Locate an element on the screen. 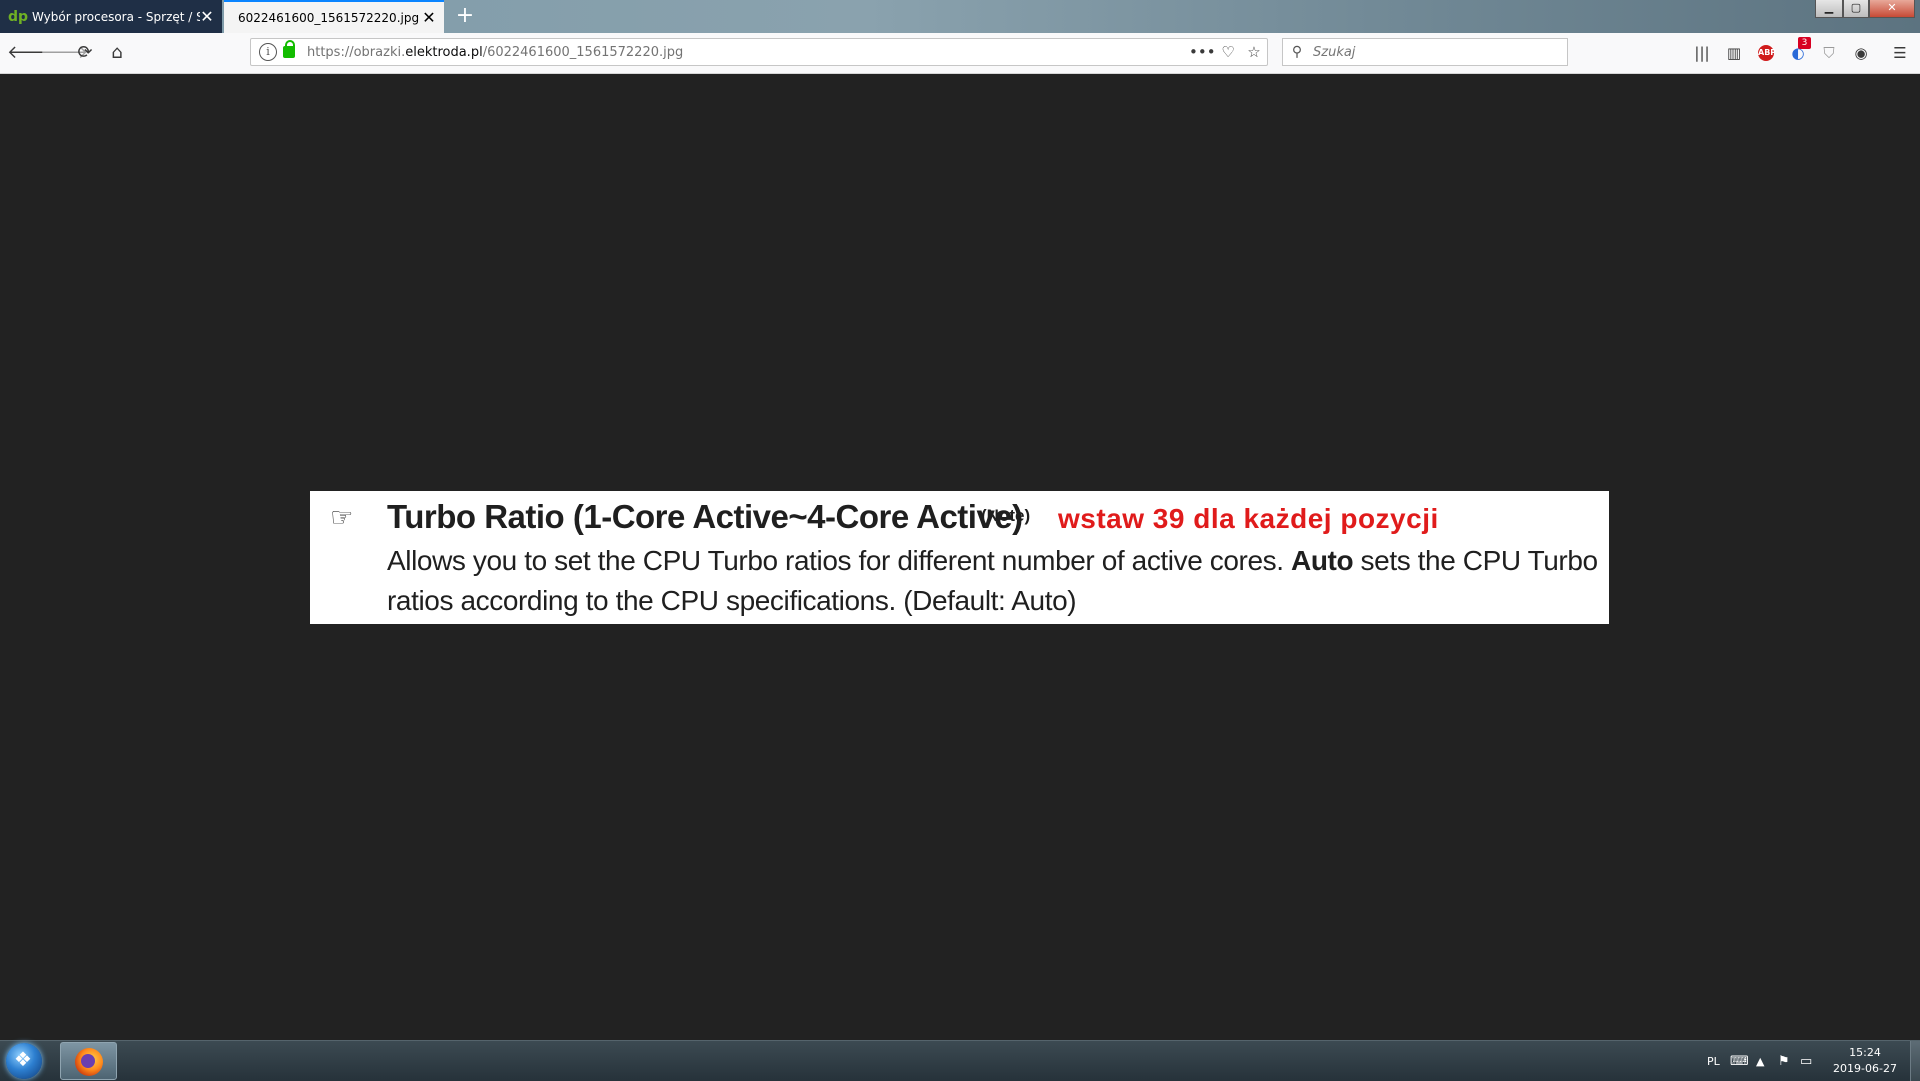 This screenshot has height=1081, width=1920. url-domain: elektroda.pl is located at coordinates (444, 52).